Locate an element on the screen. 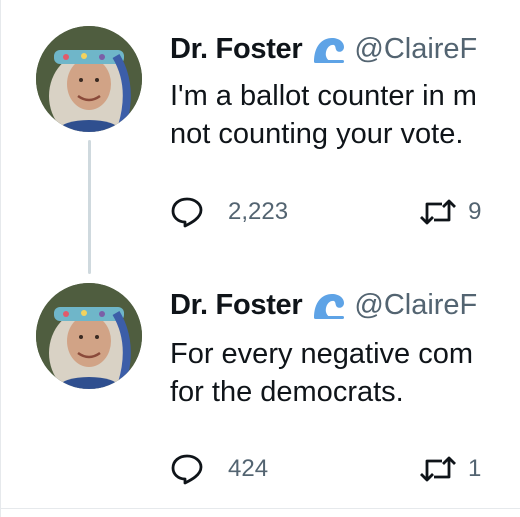  retweet-button: 9 is located at coordinates (449, 212).